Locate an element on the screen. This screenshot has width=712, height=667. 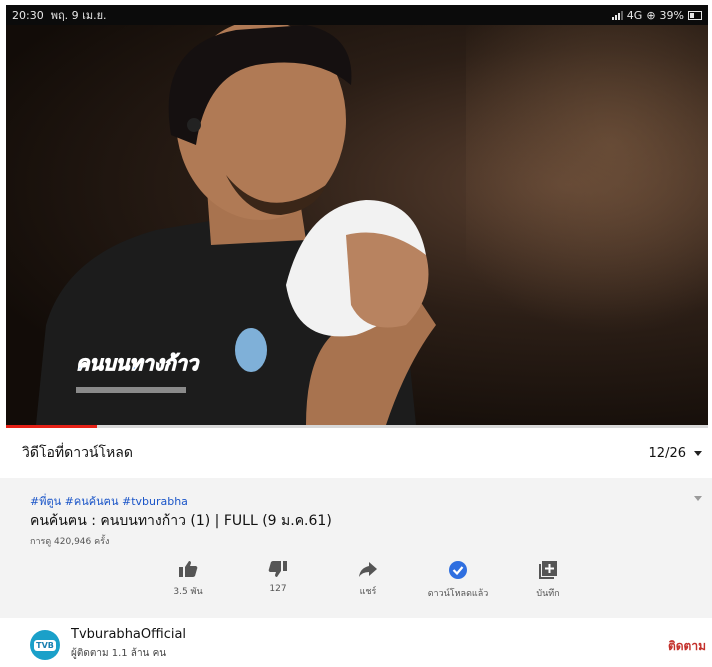
add-to-playlist-icon is located at coordinates (548, 570).